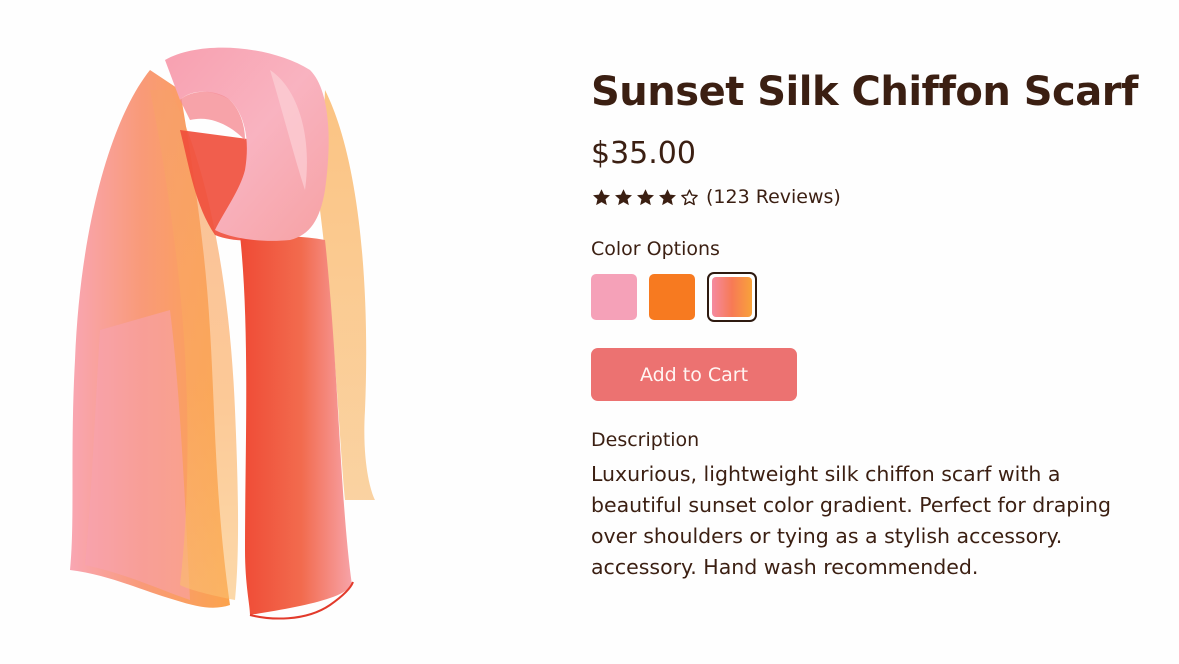  I want to click on add-to-cart-button: Add to Cart, so click(694, 374).